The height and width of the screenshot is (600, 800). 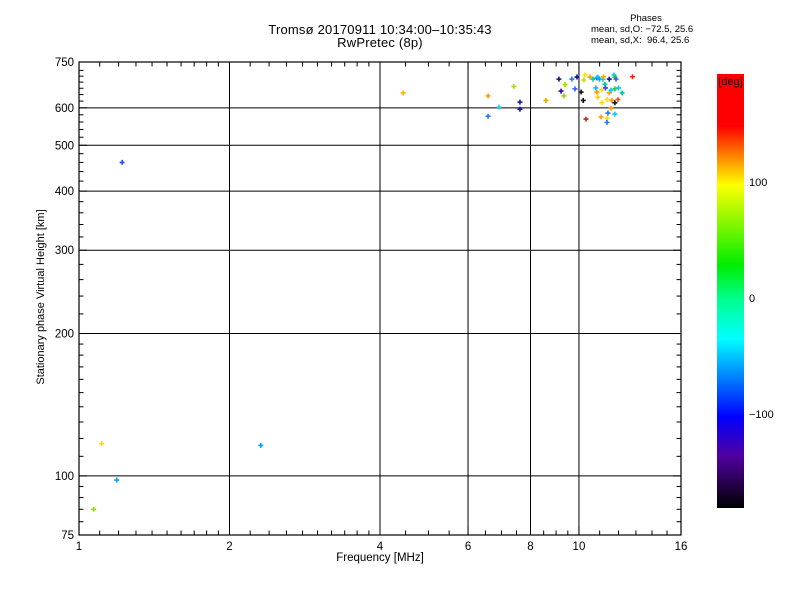 I want to click on y-tick-label: 100, so click(x=64, y=477).